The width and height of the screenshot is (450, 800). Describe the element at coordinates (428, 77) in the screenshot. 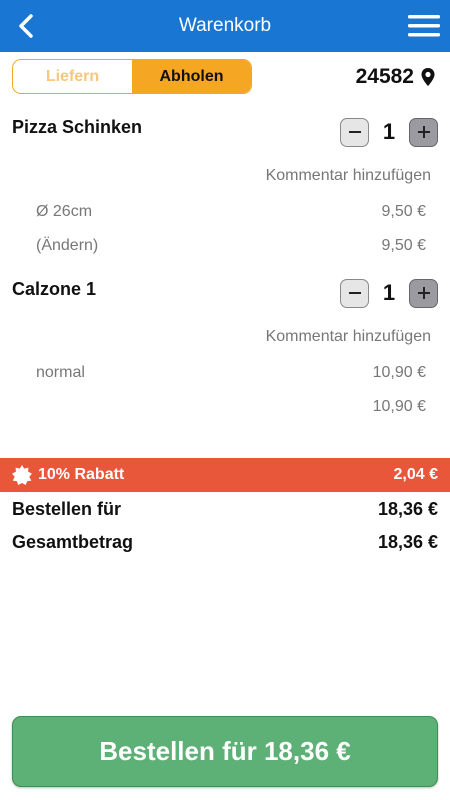

I see `location-pin-icon` at that location.